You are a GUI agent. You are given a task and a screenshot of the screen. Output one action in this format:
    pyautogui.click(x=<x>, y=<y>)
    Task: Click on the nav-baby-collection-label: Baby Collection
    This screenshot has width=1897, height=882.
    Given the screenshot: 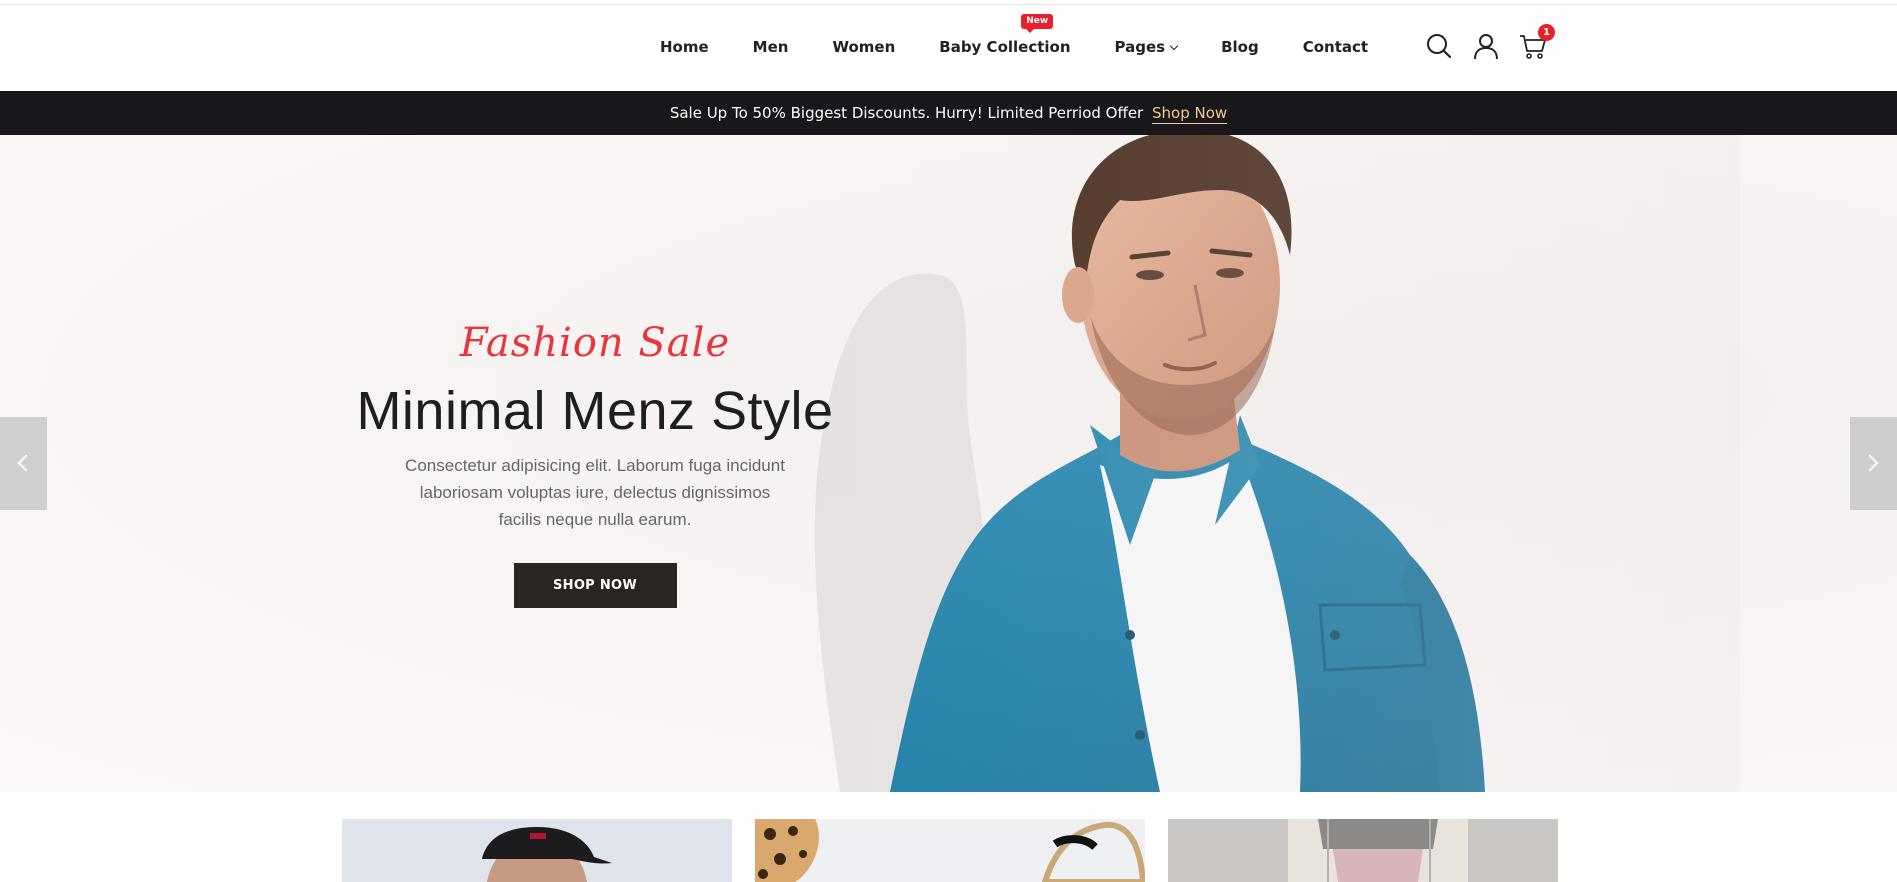 What is the action you would take?
    pyautogui.click(x=1005, y=47)
    